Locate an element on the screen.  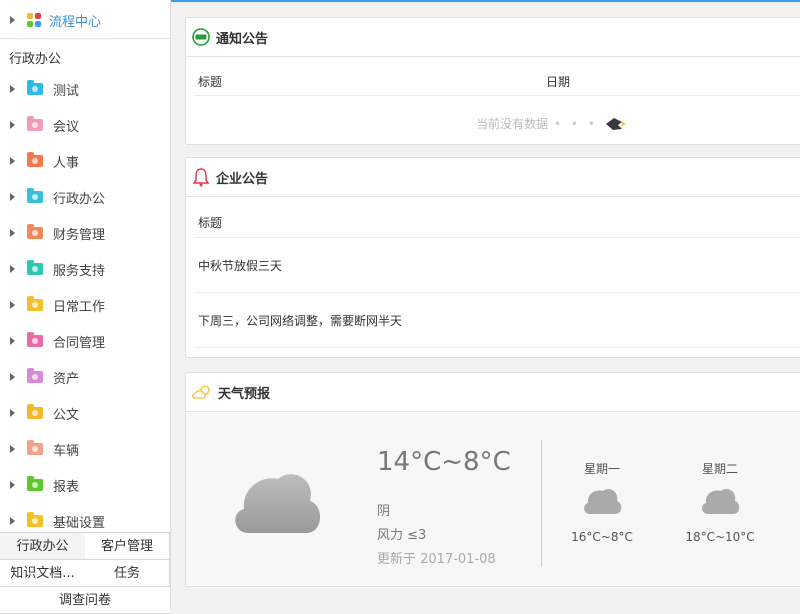
sidebar-item-label: 会议 is located at coordinates (66, 127).